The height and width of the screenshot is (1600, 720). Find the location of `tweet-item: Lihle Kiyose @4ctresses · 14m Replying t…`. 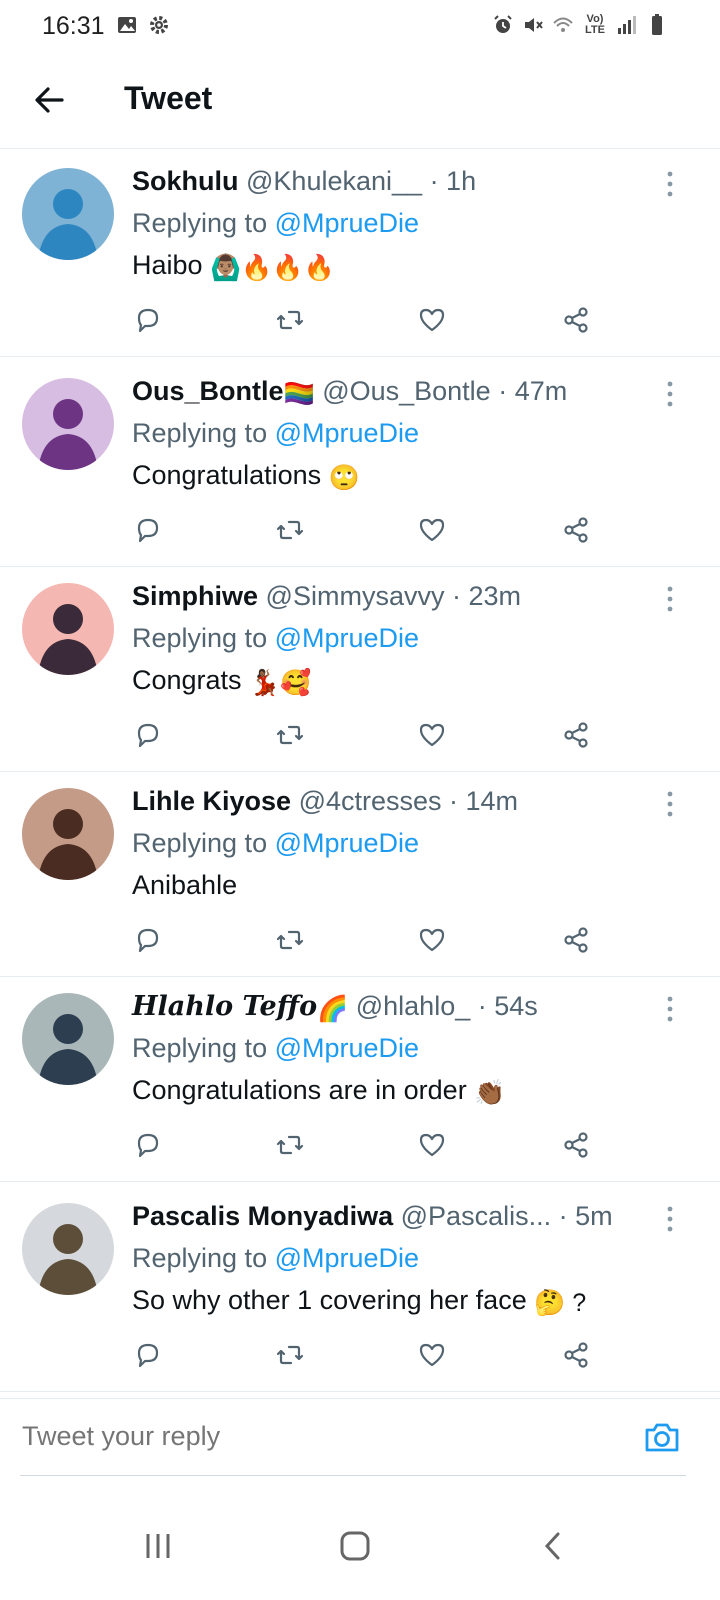

tweet-item: Lihle Kiyose @4ctresses · 14m Replying t… is located at coordinates (360, 872).